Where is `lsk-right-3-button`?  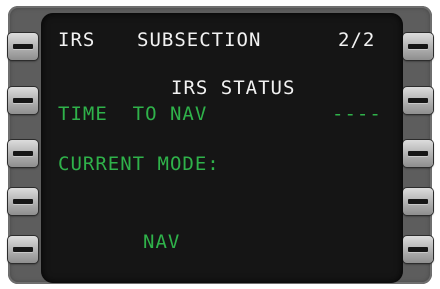 lsk-right-3-button is located at coordinates (418, 153).